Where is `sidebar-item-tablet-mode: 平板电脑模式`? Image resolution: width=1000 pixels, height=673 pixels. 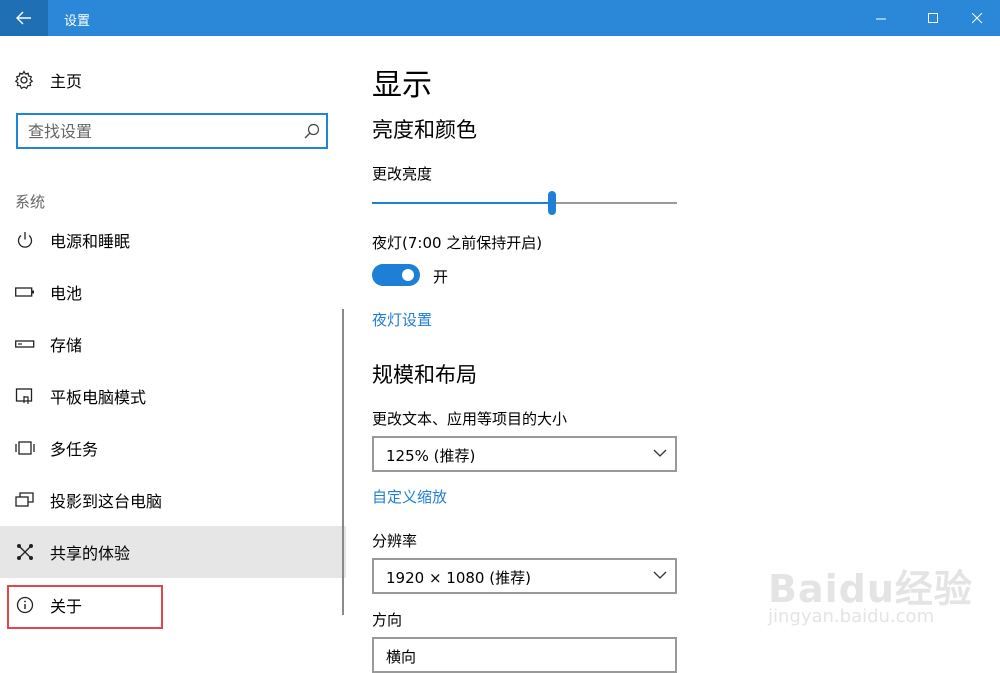 sidebar-item-tablet-mode: 平板电脑模式 is located at coordinates (173, 396).